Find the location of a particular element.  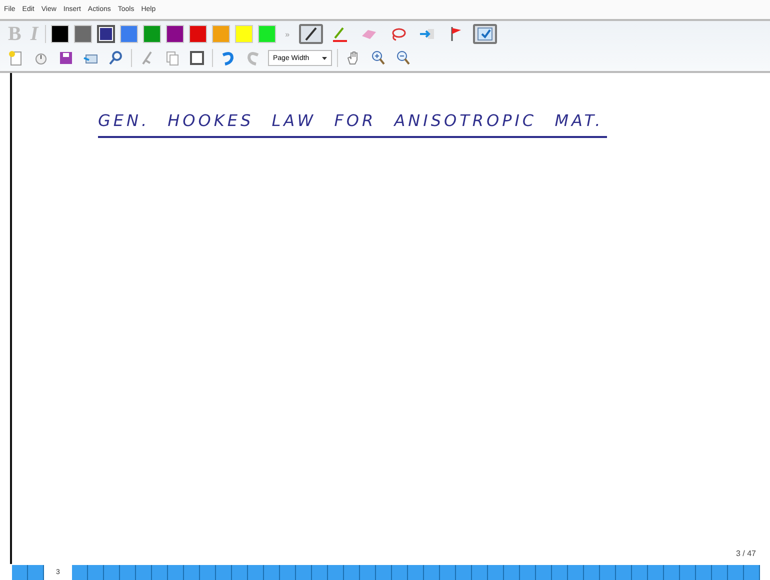

lasso-icon is located at coordinates (398, 34).